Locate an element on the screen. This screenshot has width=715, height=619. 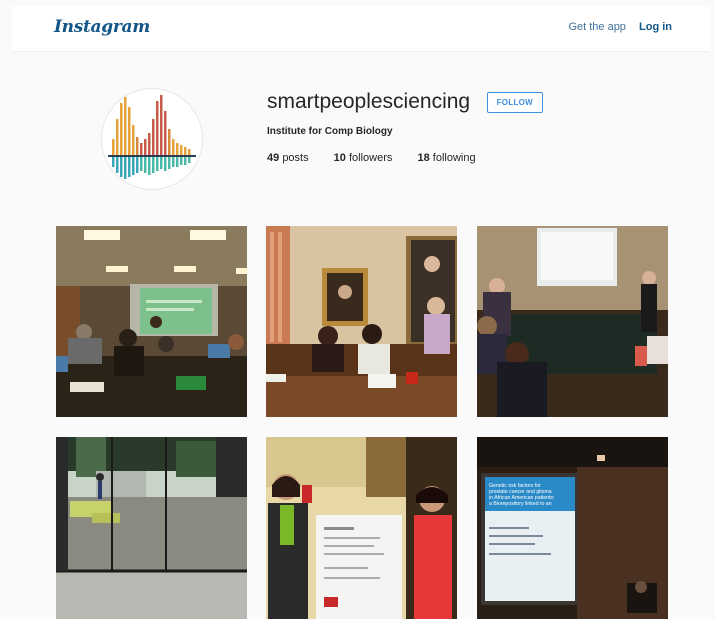
post-1-image is located at coordinates (151, 321).